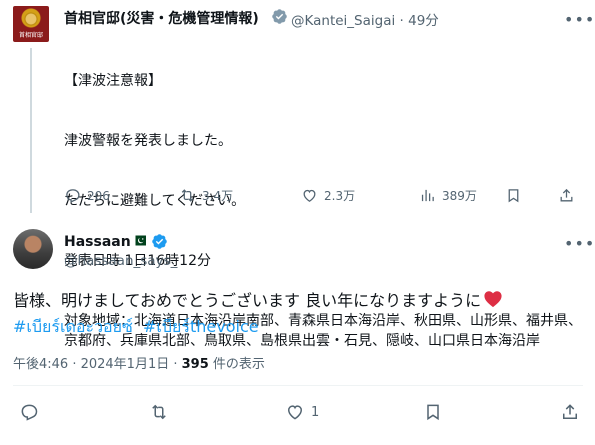  What do you see at coordinates (201, 326) in the screenshot?
I see `hashtag-link: #เบียร์thevoice` at bounding box center [201, 326].